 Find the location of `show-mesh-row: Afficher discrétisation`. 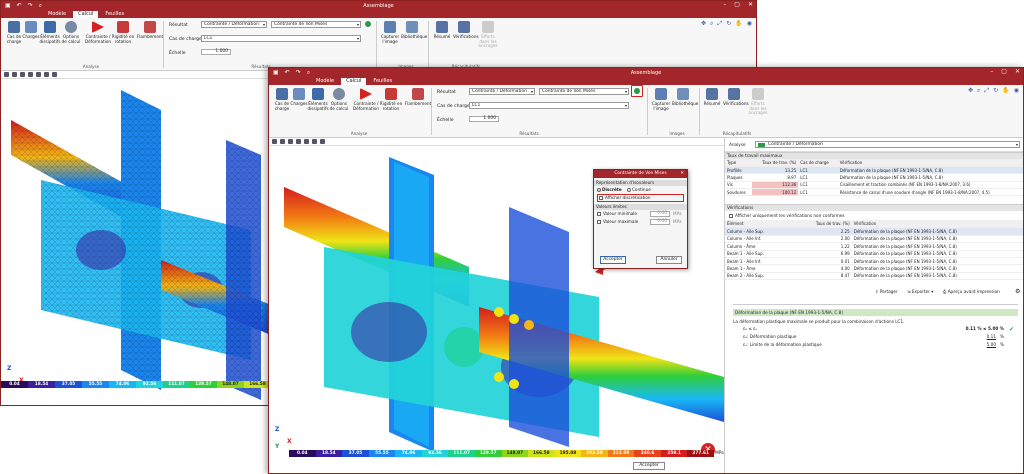

show-mesh-row: Afficher discrétisation is located at coordinates (640, 198).